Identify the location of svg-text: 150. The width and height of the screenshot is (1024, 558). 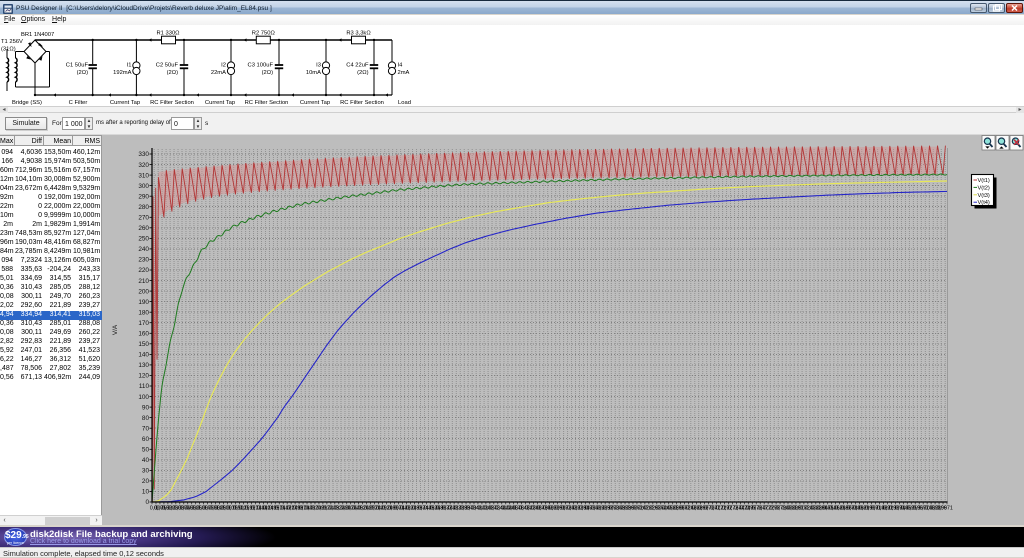
(143, 344).